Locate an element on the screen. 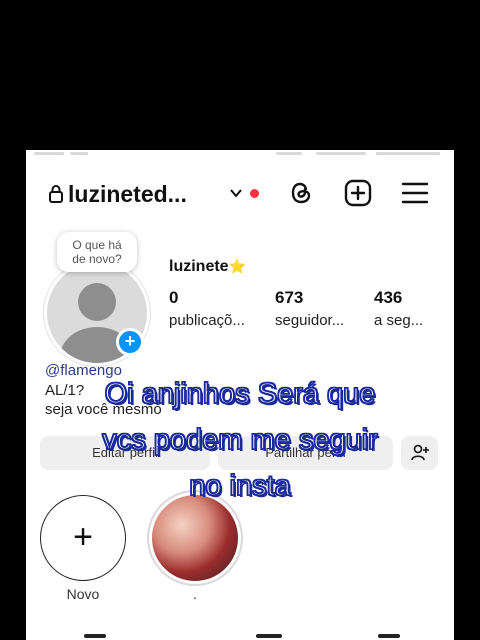  display-name-text: luzinete is located at coordinates (199, 266).